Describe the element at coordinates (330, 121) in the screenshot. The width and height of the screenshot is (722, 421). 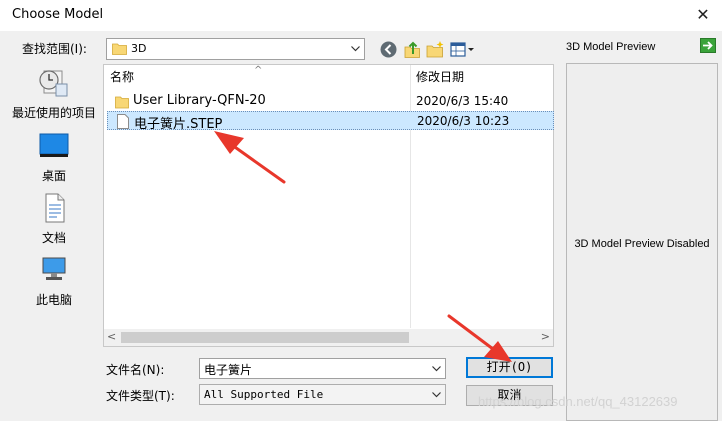
I see `list-item-file-selected: 电子簧片.STEP 2020/6/3 10:23` at that location.